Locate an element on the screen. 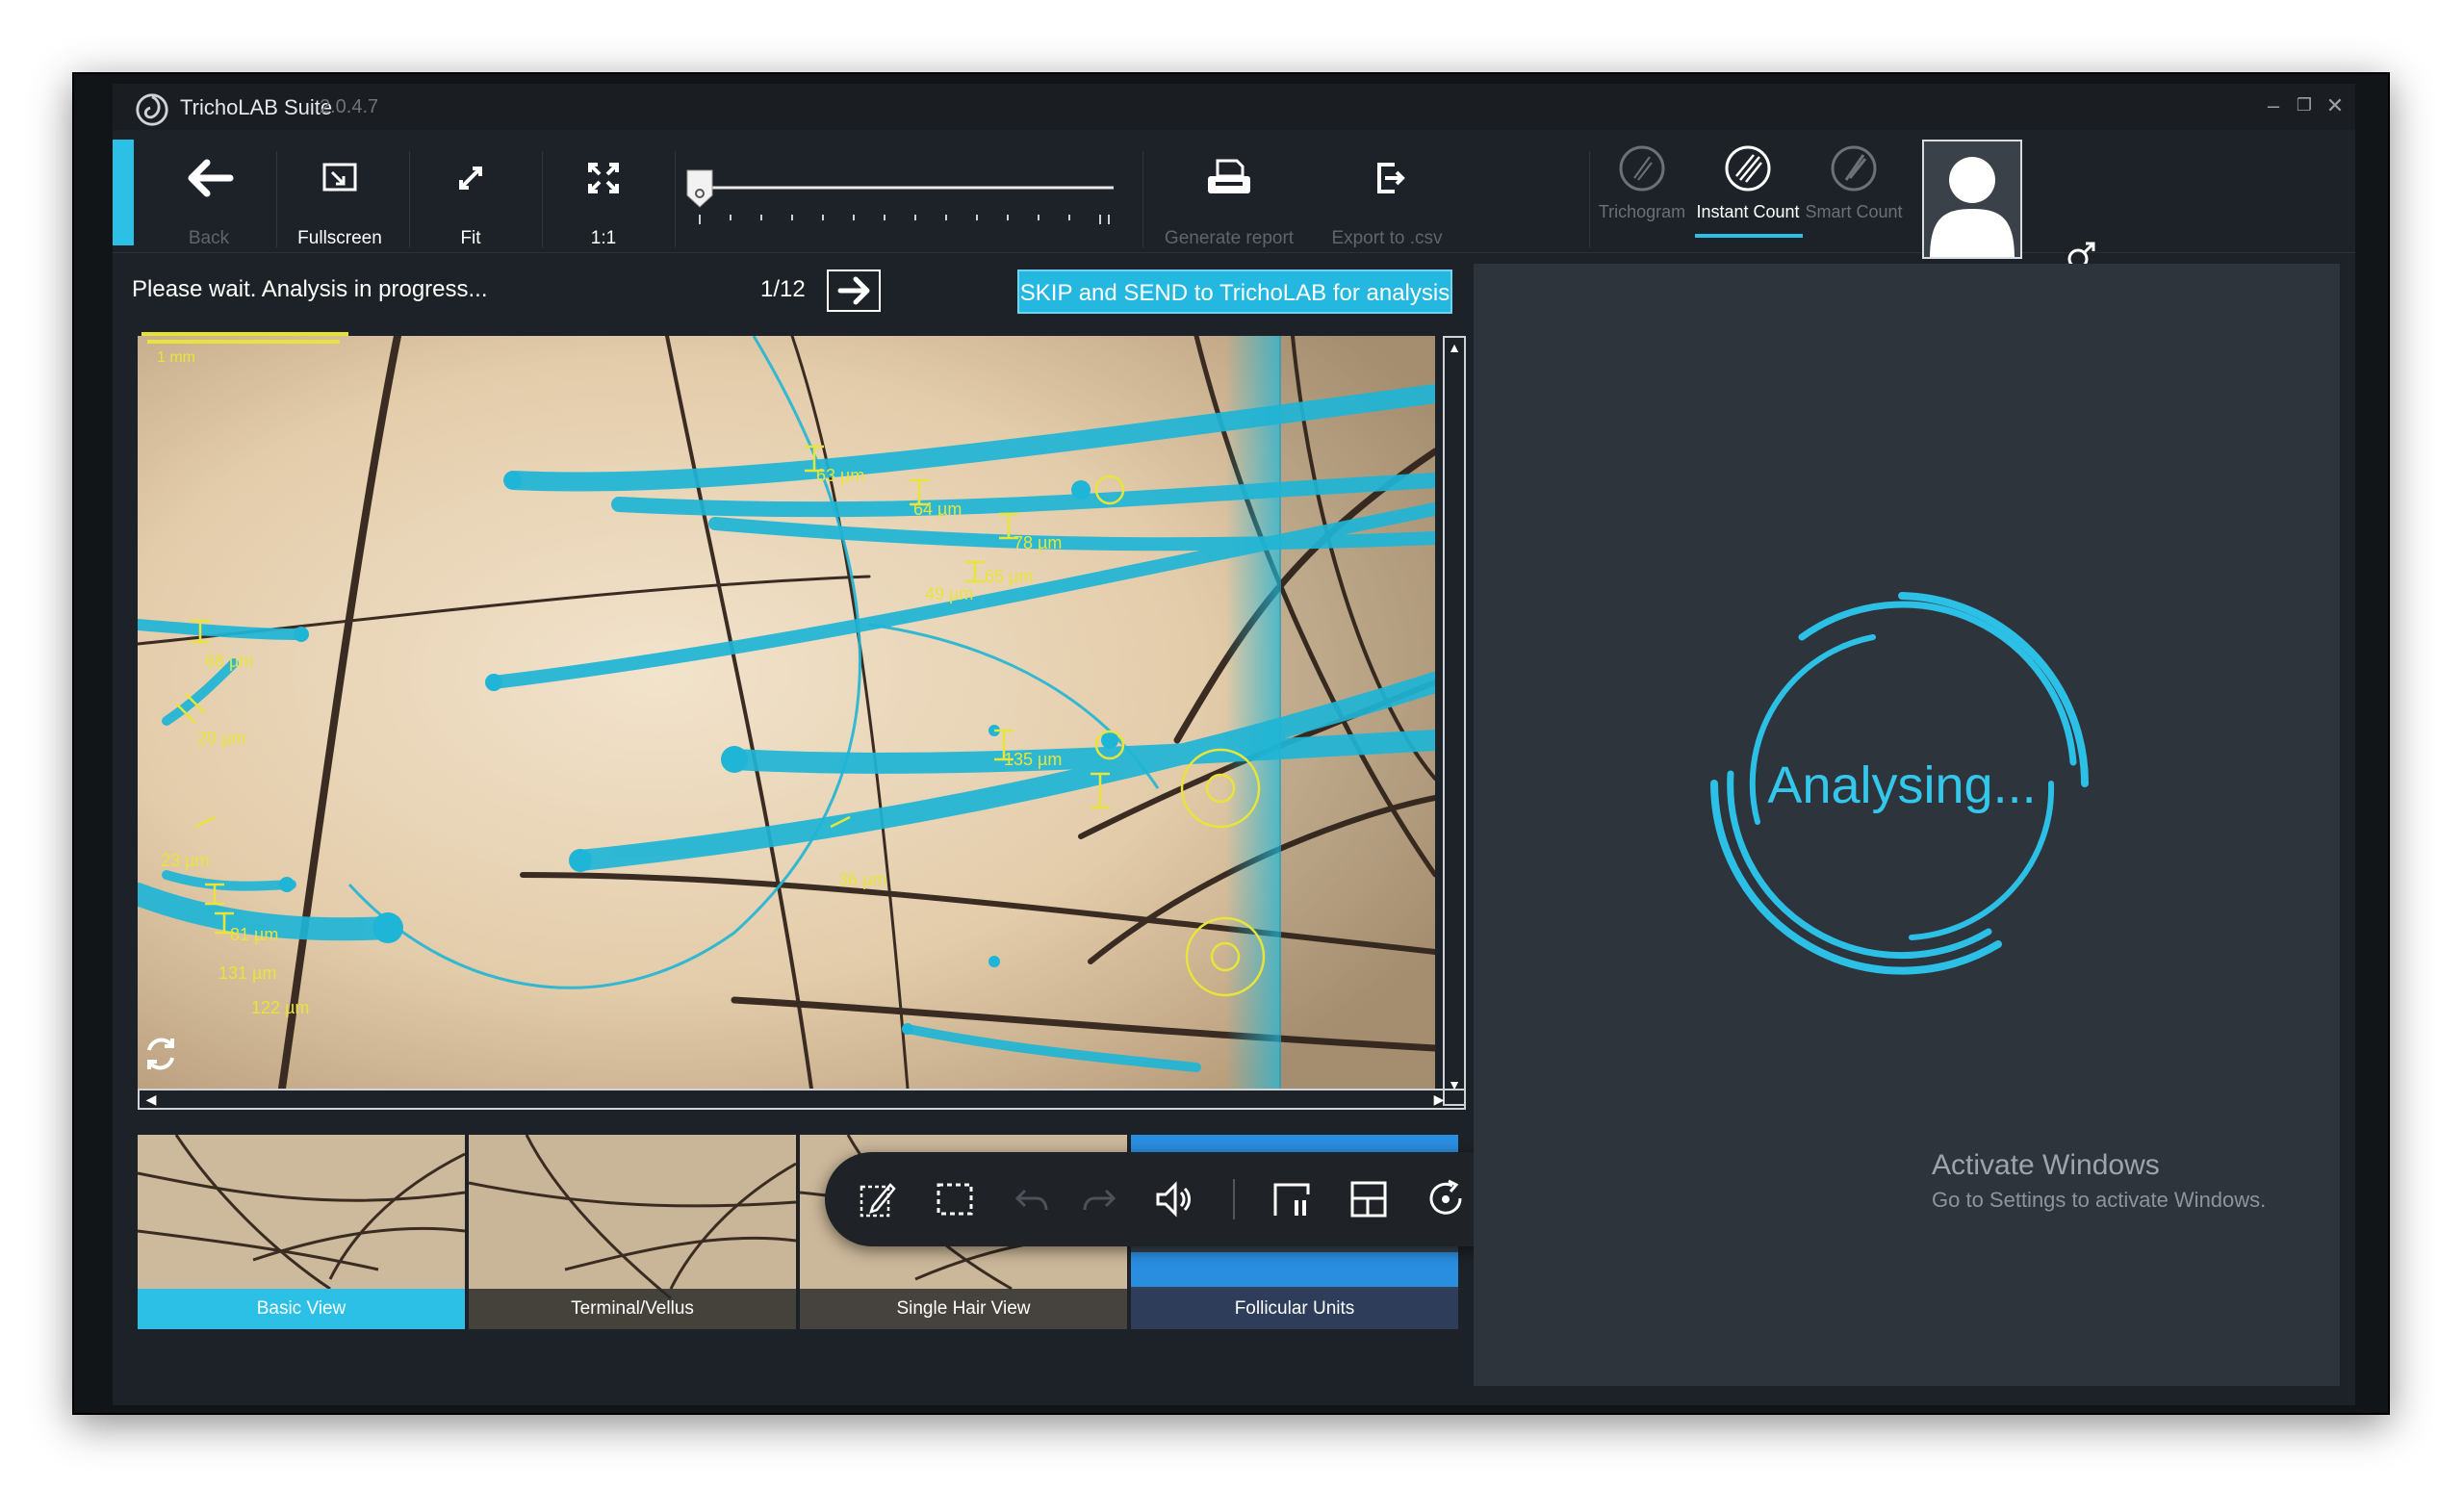 The image size is (2464, 1488). generate-report-button: Generate report is located at coordinates (1229, 198).